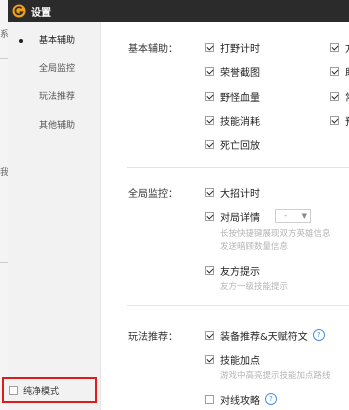 Image resolution: width=349 pixels, height=410 pixels. I want to click on option-cut-off-1: 方, so click(339, 47).